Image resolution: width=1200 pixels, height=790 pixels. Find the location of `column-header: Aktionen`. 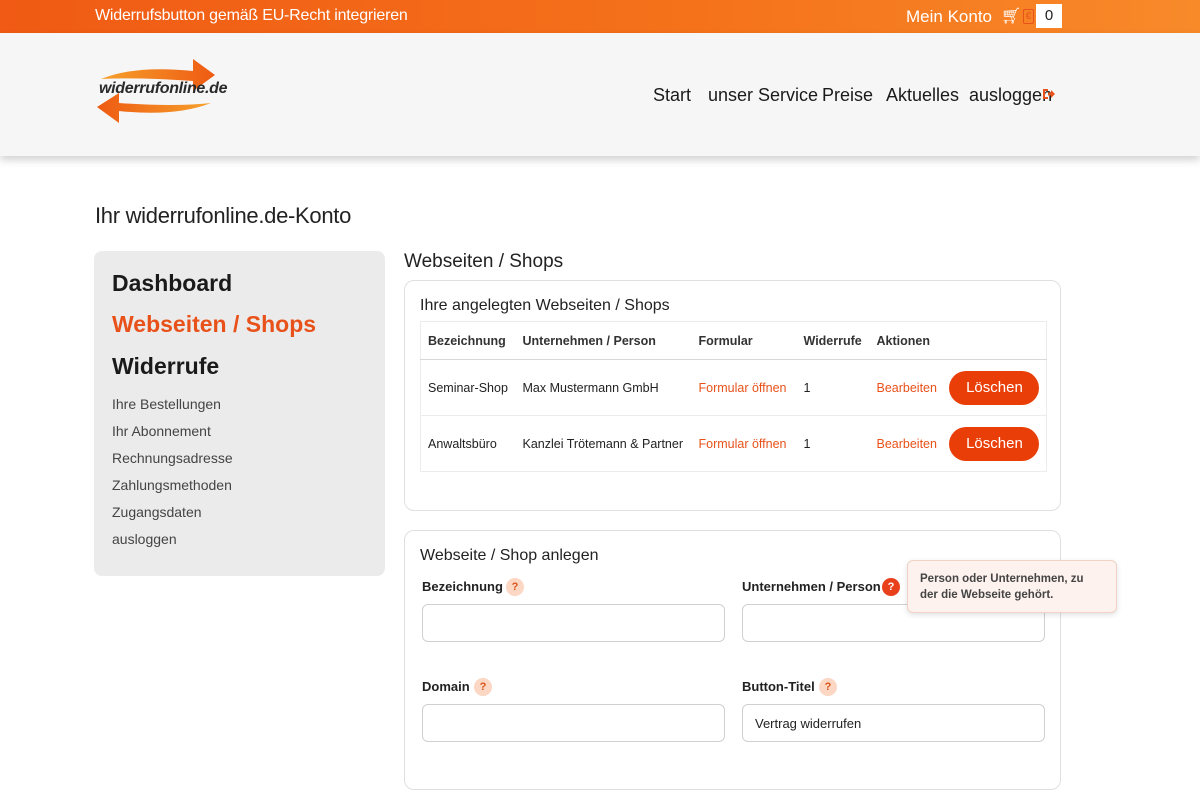

column-header: Aktionen is located at coordinates (958, 340).